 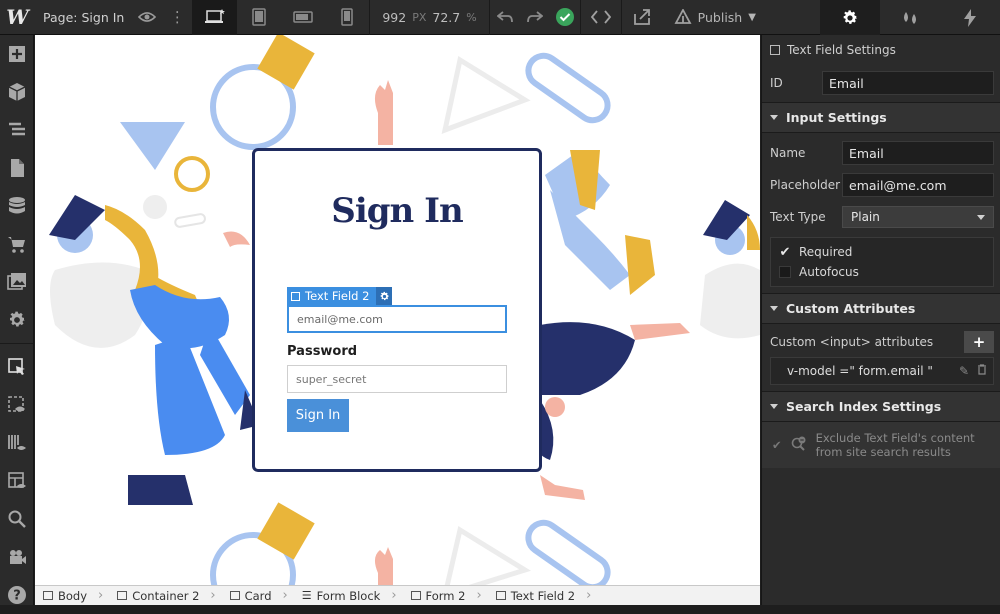 What do you see at coordinates (715, 17) in the screenshot?
I see `publish-button: Publish ▼` at bounding box center [715, 17].